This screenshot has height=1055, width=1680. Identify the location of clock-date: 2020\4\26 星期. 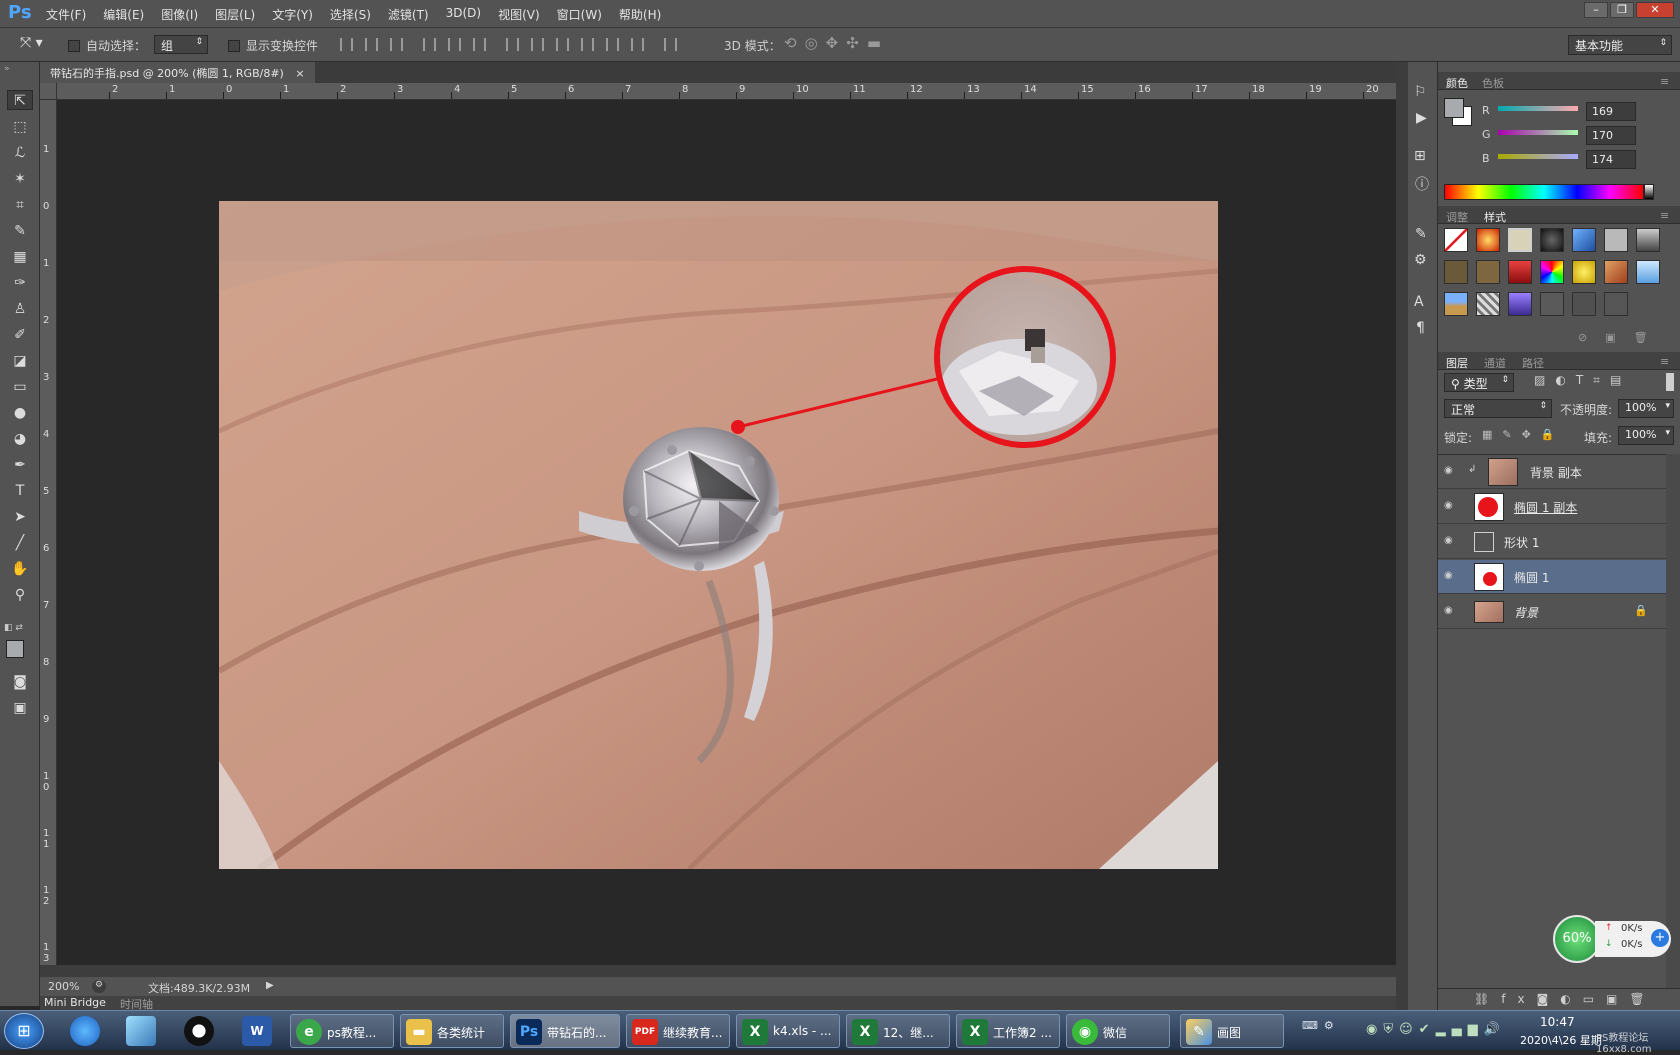
(1561, 1040).